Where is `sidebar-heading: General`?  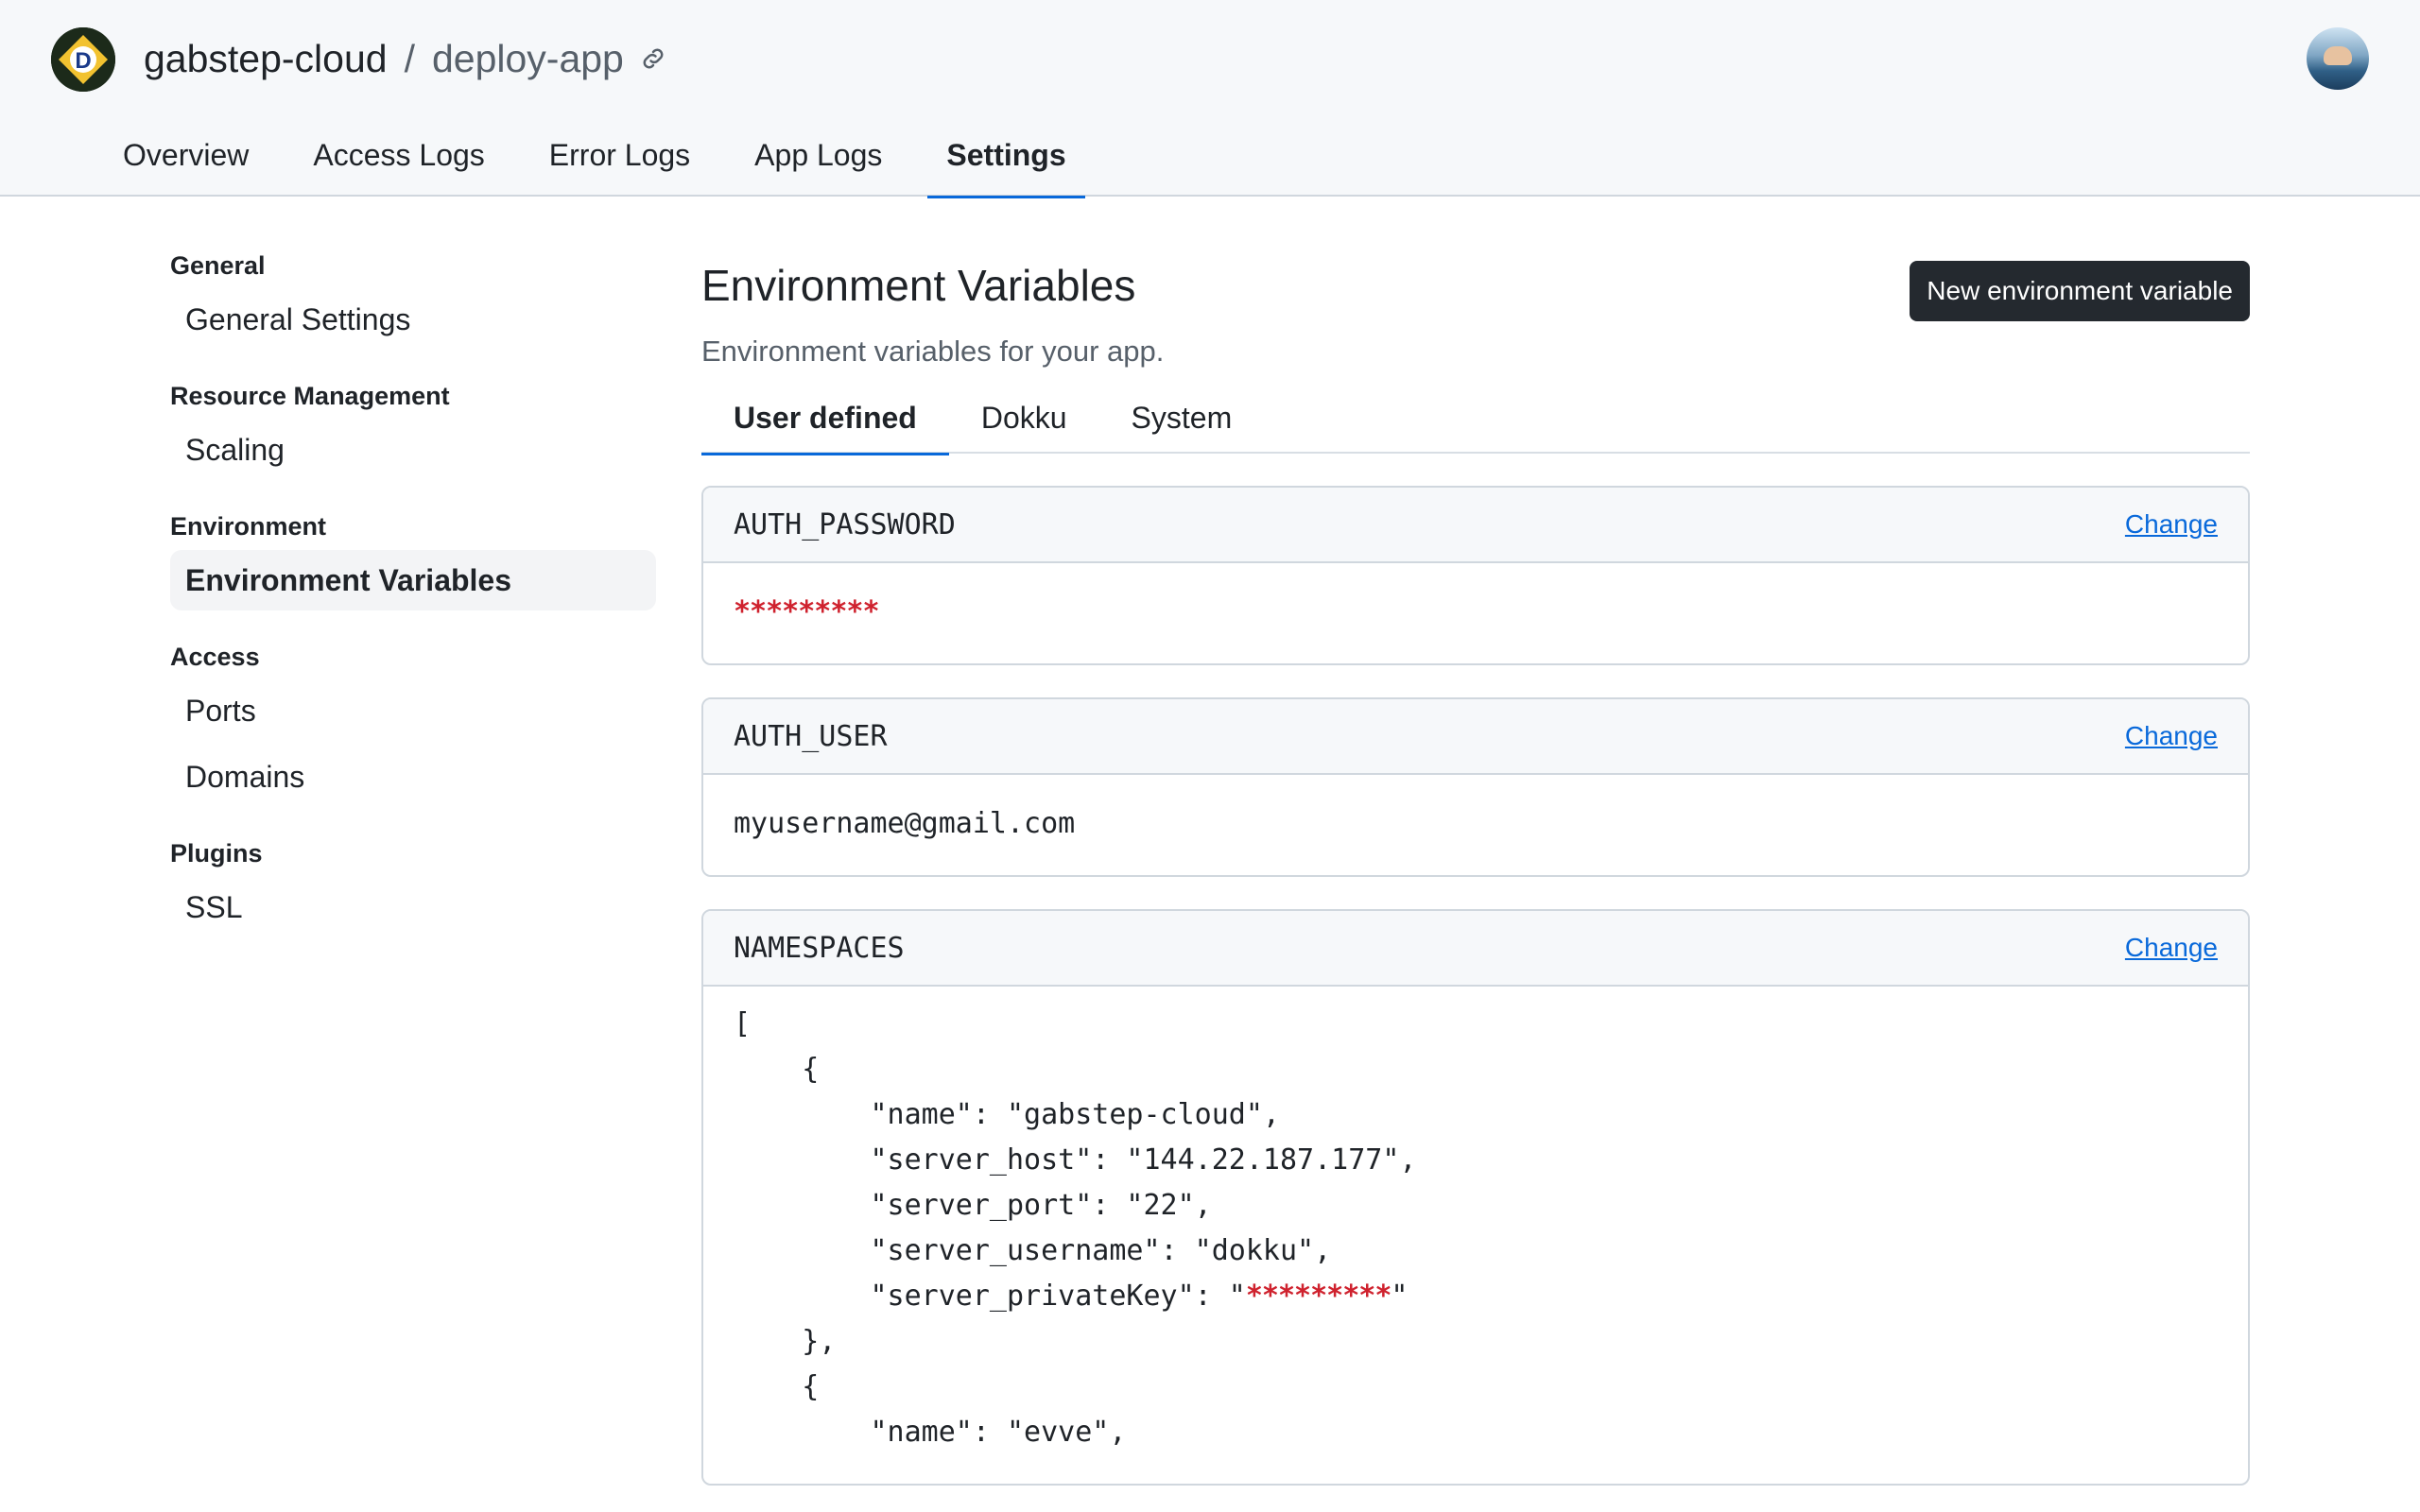 sidebar-heading: General is located at coordinates (218, 265).